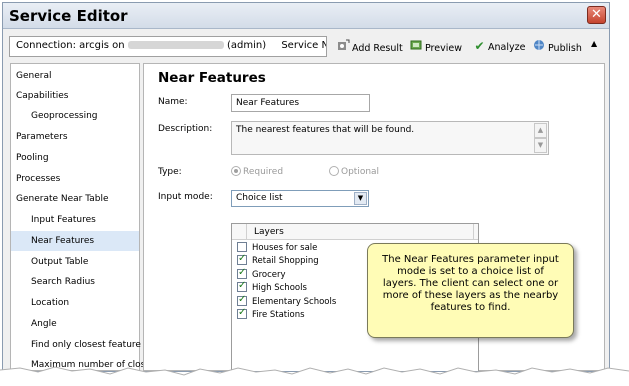 Image resolution: width=629 pixels, height=386 pixels. What do you see at coordinates (239, 231) in the screenshot?
I see `header-corner` at bounding box center [239, 231].